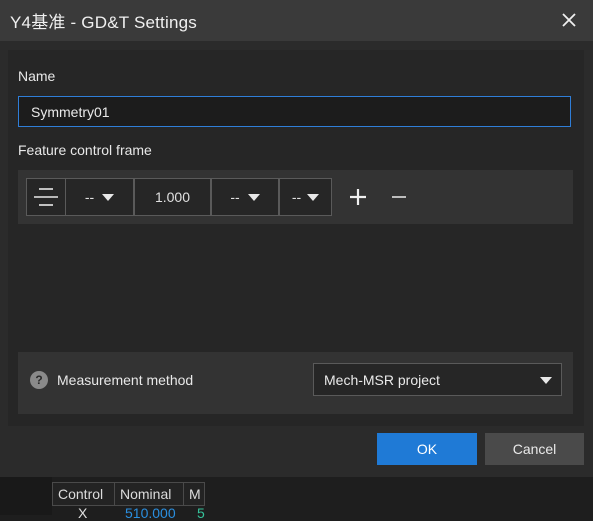 This screenshot has height=521, width=593. What do you see at coordinates (149, 494) in the screenshot?
I see `column-header-nominal: Nominal` at bounding box center [149, 494].